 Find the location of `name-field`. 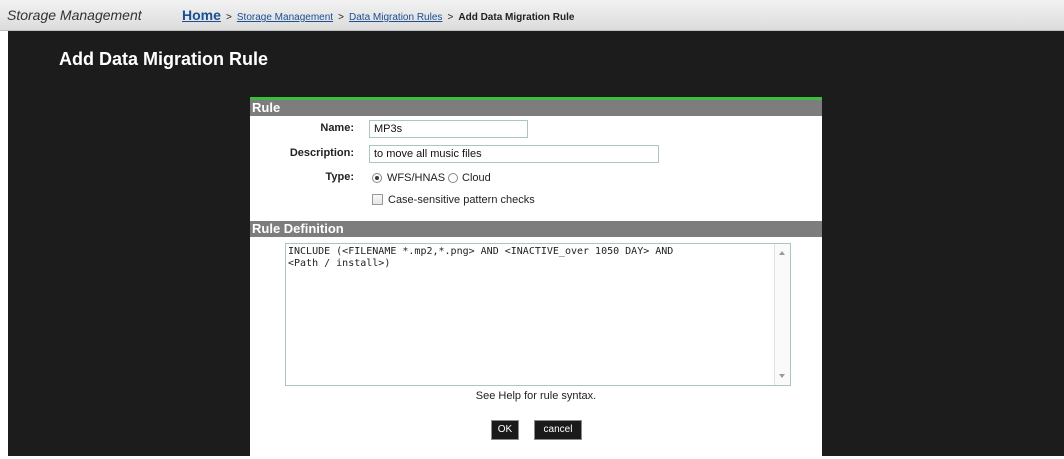

name-field is located at coordinates (448, 129).